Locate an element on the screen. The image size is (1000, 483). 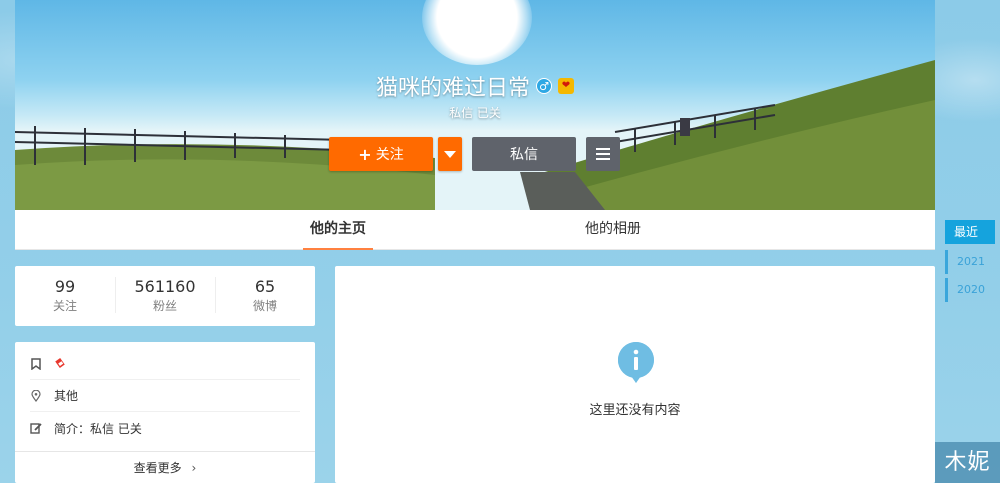
more-menu-button is located at coordinates (603, 154).